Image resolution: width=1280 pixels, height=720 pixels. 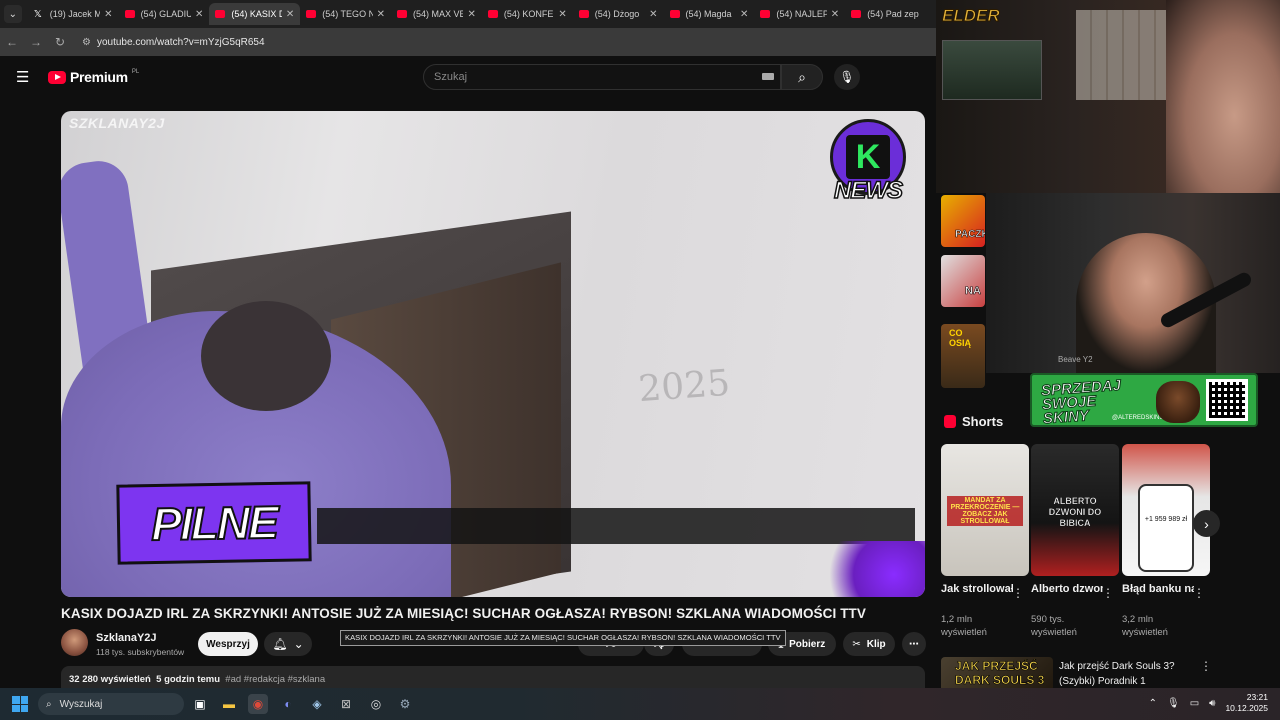 I want to click on browser-tab: (54) NAJLEP ✕, so click(x=799, y=14).